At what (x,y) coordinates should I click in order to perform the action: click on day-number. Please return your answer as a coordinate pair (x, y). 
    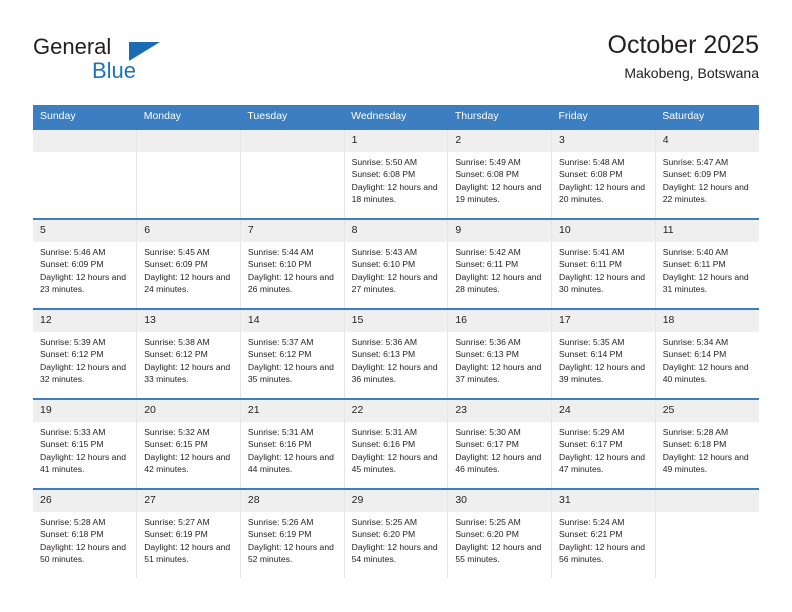
    Looking at the image, I should click on (85, 141).